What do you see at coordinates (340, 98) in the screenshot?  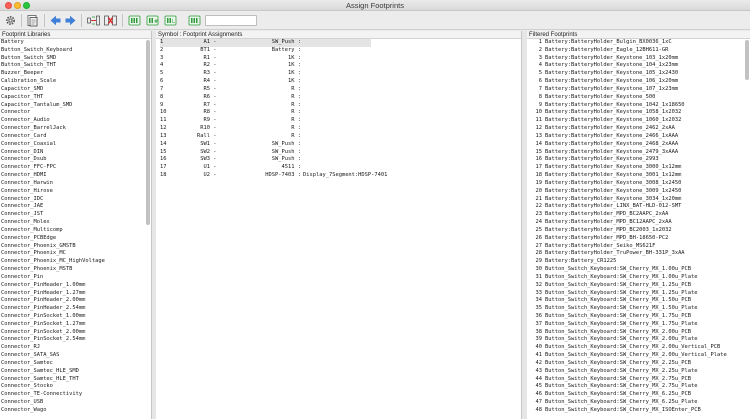 I see `assignment-row: 8 R6 -R :` at bounding box center [340, 98].